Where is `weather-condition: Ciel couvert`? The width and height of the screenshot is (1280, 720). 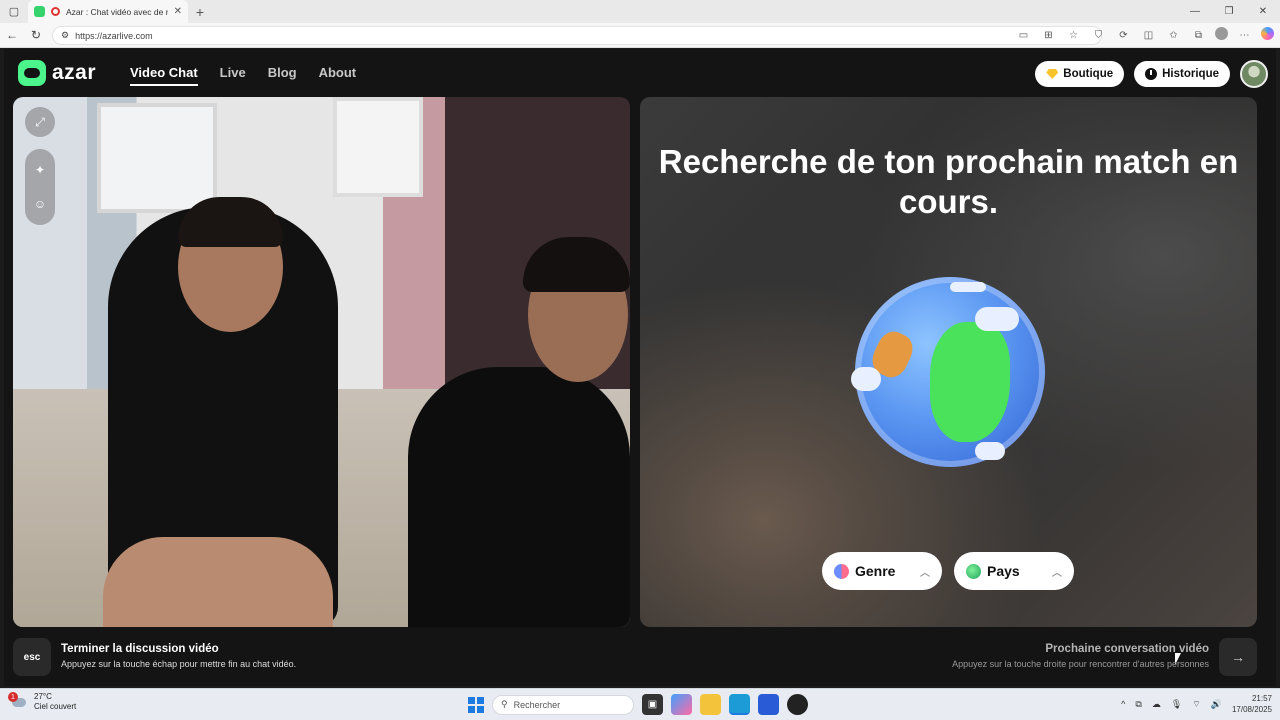
weather-condition: Ciel couvert is located at coordinates (55, 706).